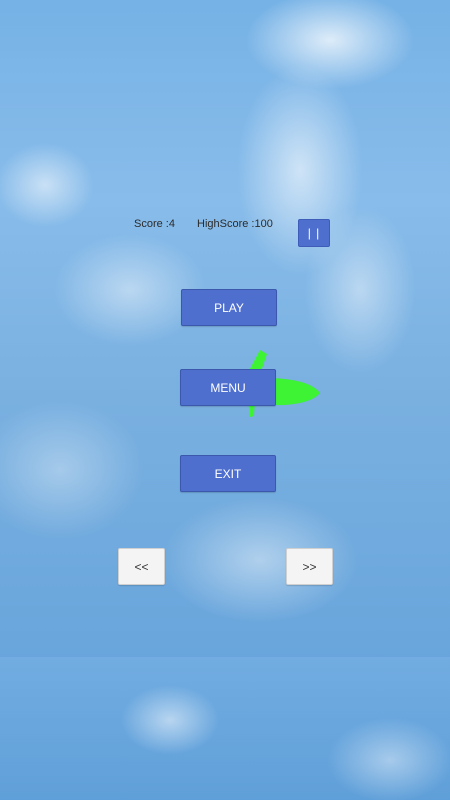 The height and width of the screenshot is (800, 450). I want to click on previous-button: <<, so click(141, 566).